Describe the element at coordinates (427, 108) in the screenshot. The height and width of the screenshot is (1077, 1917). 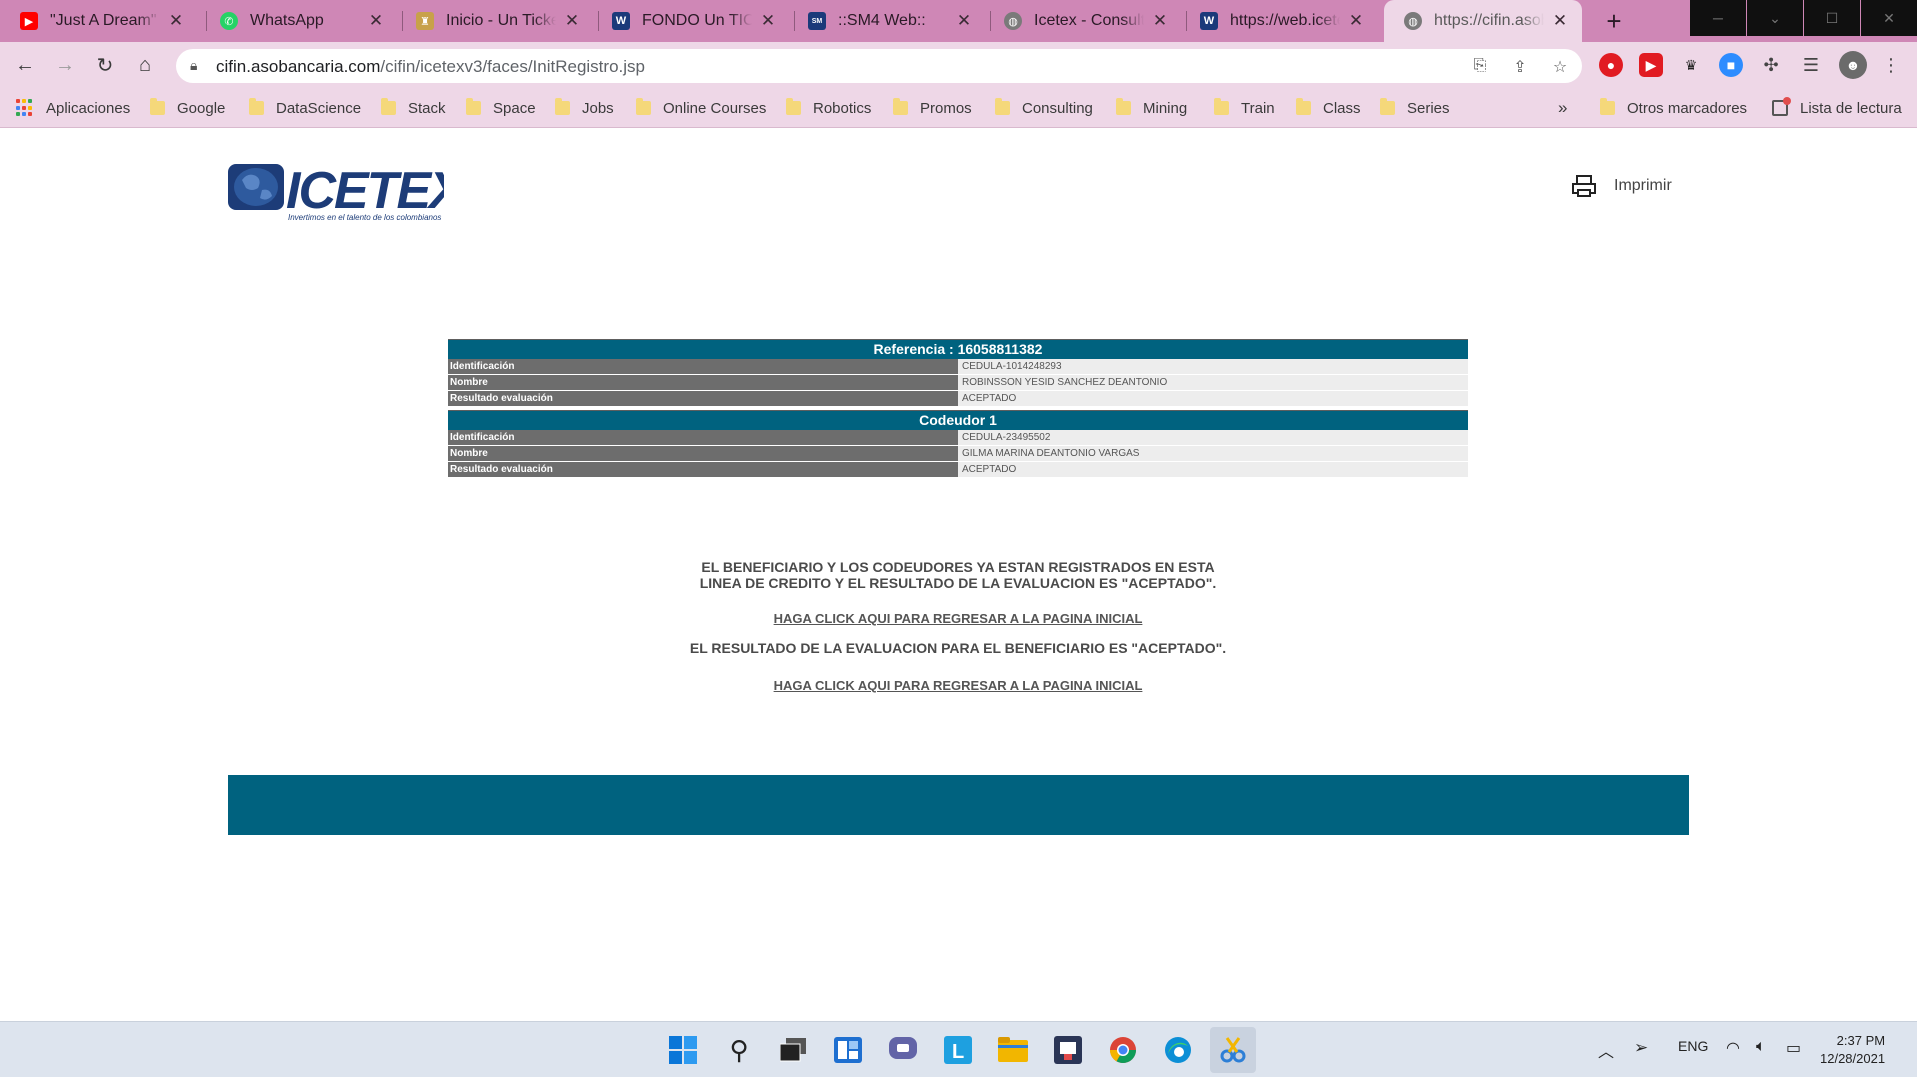
I see `bookmark-label: Stack` at that location.